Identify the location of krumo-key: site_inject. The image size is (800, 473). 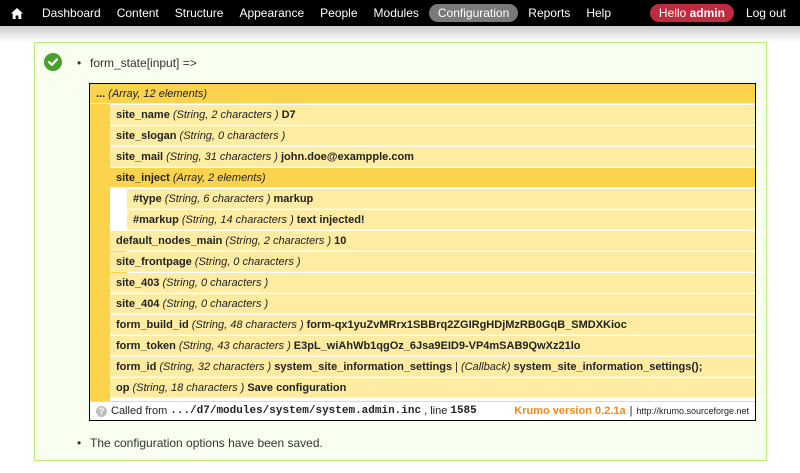
(143, 177).